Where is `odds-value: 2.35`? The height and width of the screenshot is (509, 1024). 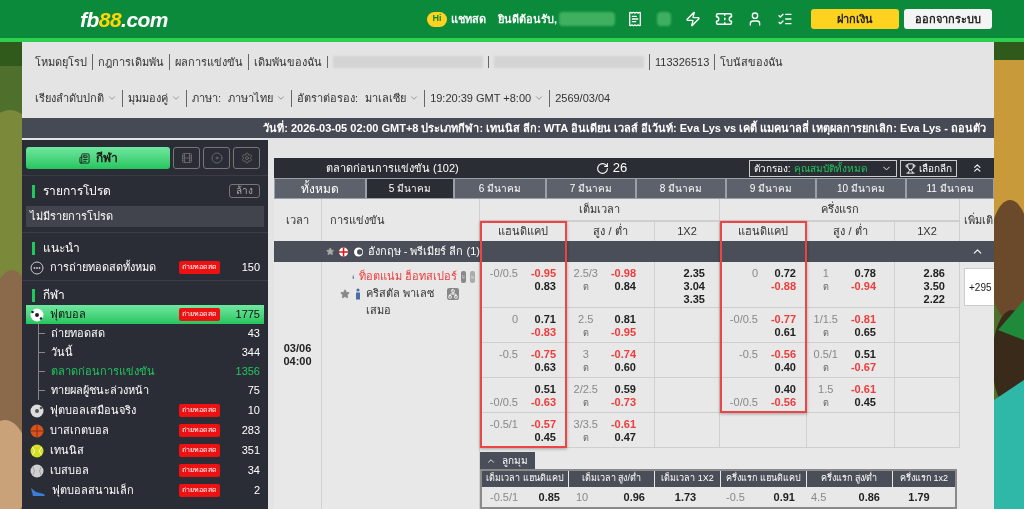
odds-value: 2.35 is located at coordinates (694, 273).